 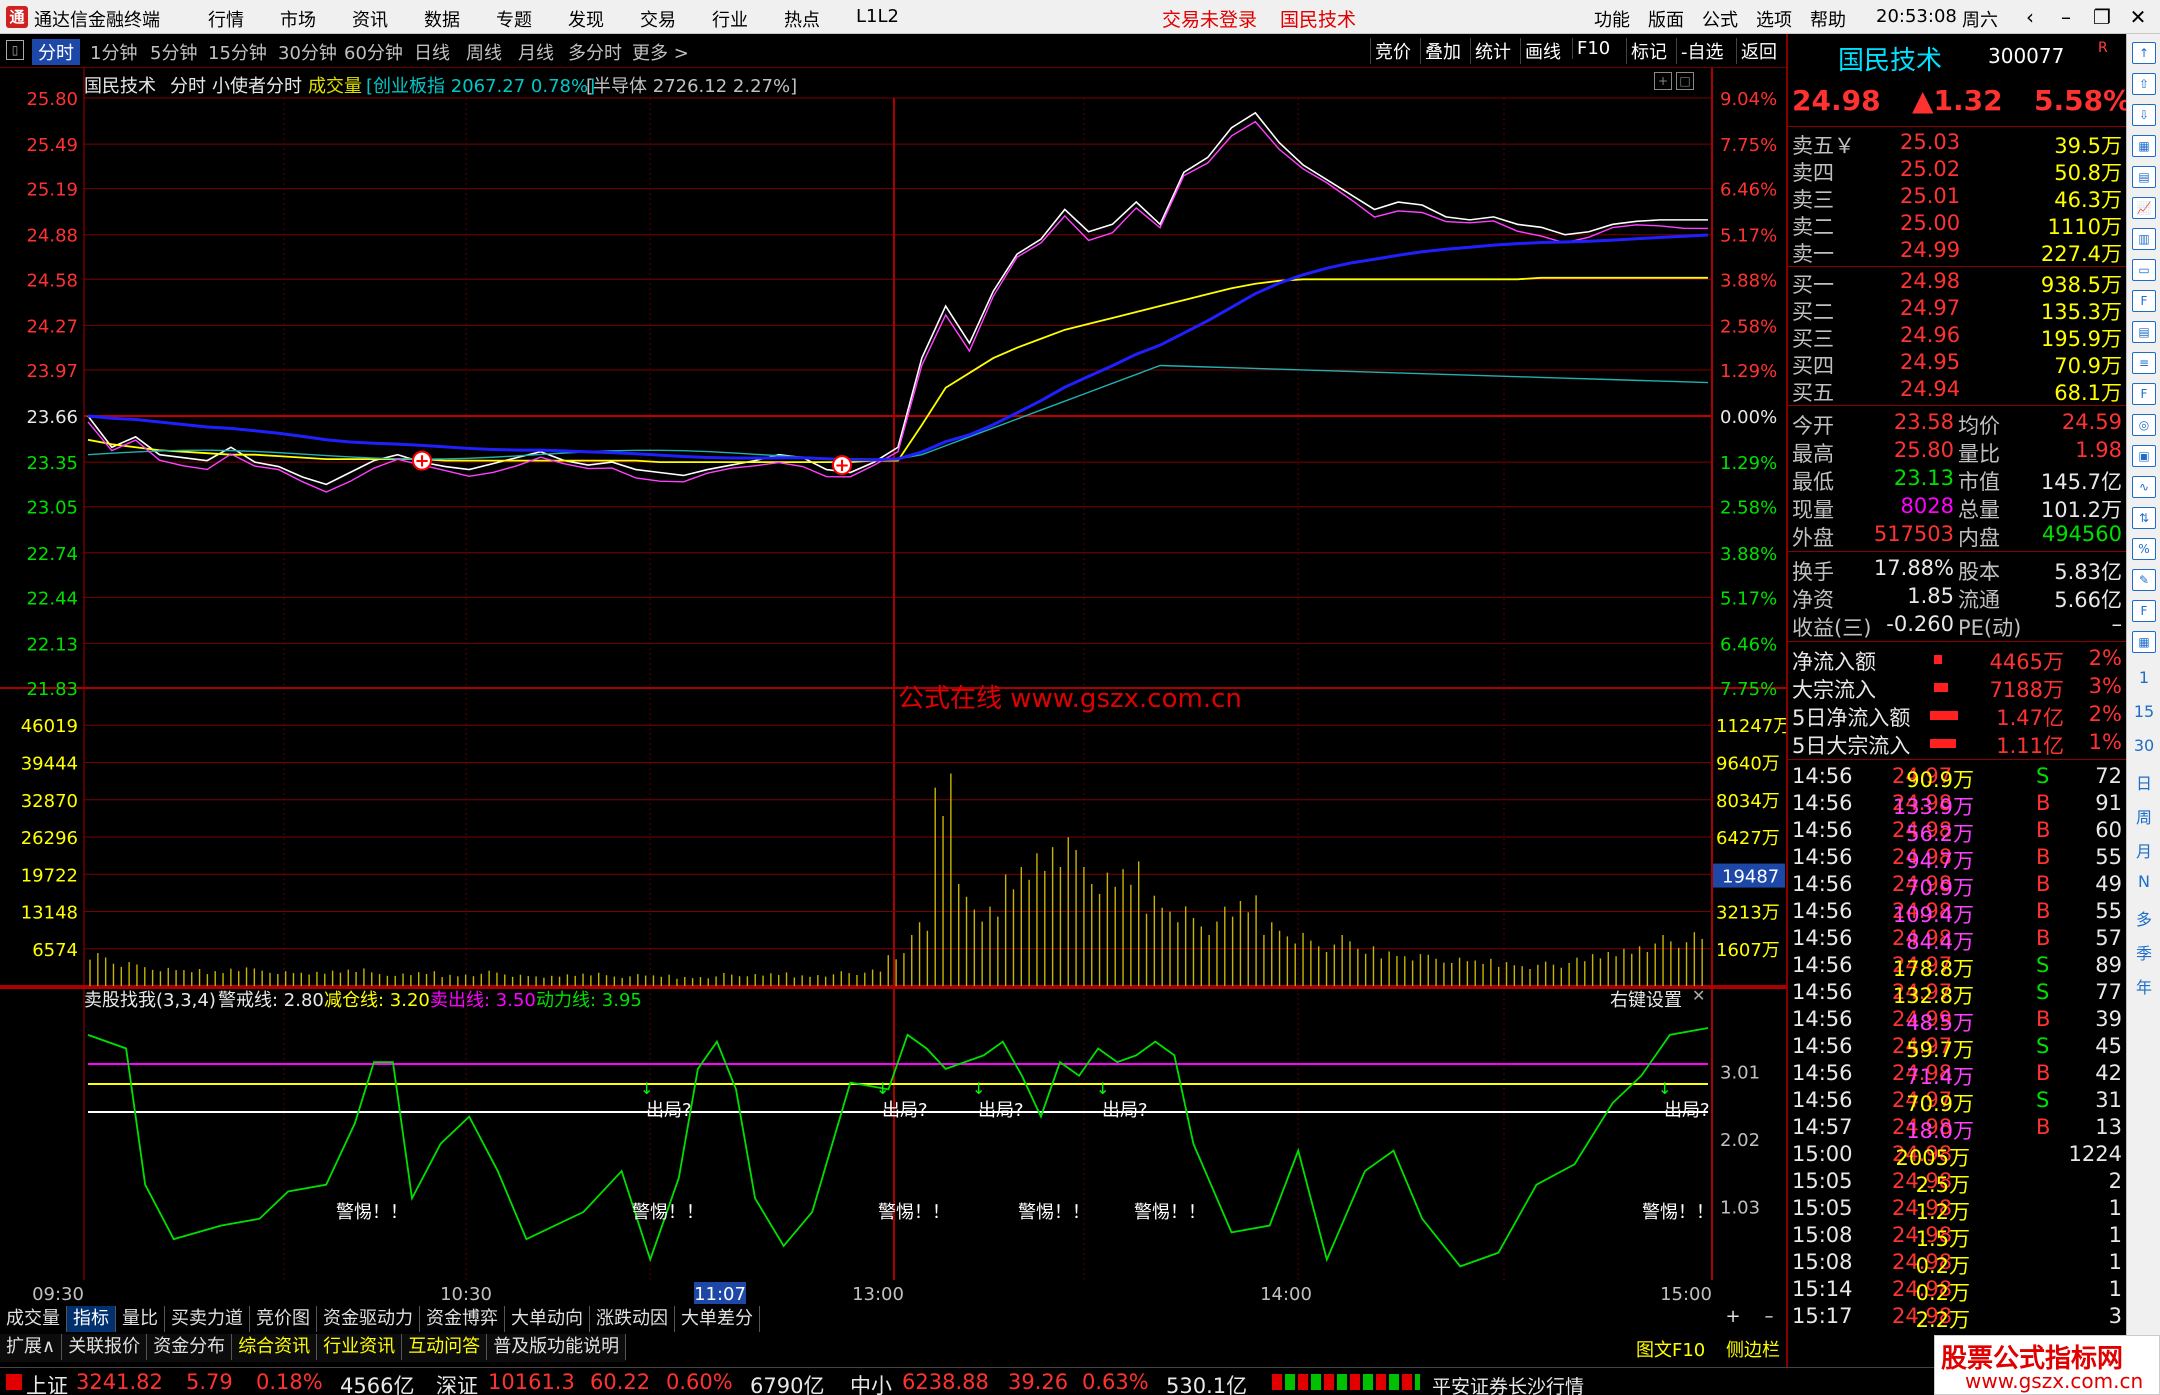 What do you see at coordinates (802, 19) in the screenshot?
I see `menu-item: 热点` at bounding box center [802, 19].